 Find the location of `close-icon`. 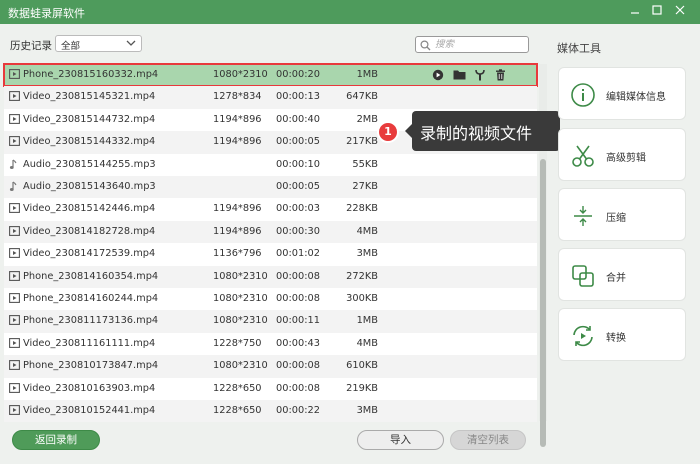

close-icon is located at coordinates (680, 10).